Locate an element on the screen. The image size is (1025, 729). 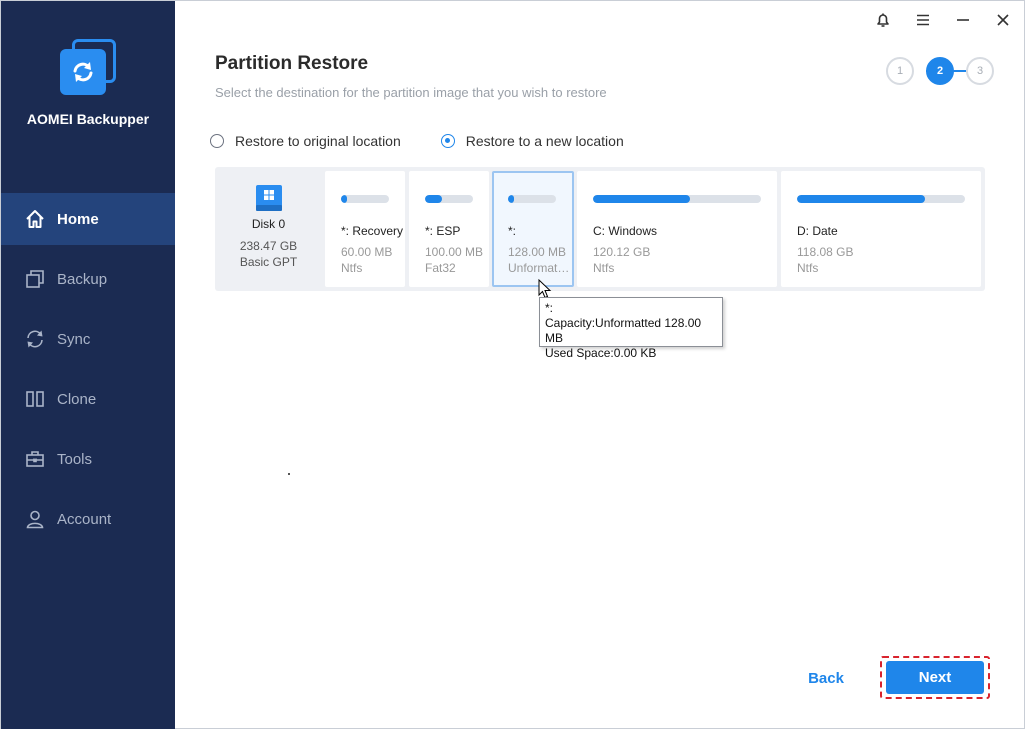
disk-size: 238.47 GB is located at coordinates (268, 246).